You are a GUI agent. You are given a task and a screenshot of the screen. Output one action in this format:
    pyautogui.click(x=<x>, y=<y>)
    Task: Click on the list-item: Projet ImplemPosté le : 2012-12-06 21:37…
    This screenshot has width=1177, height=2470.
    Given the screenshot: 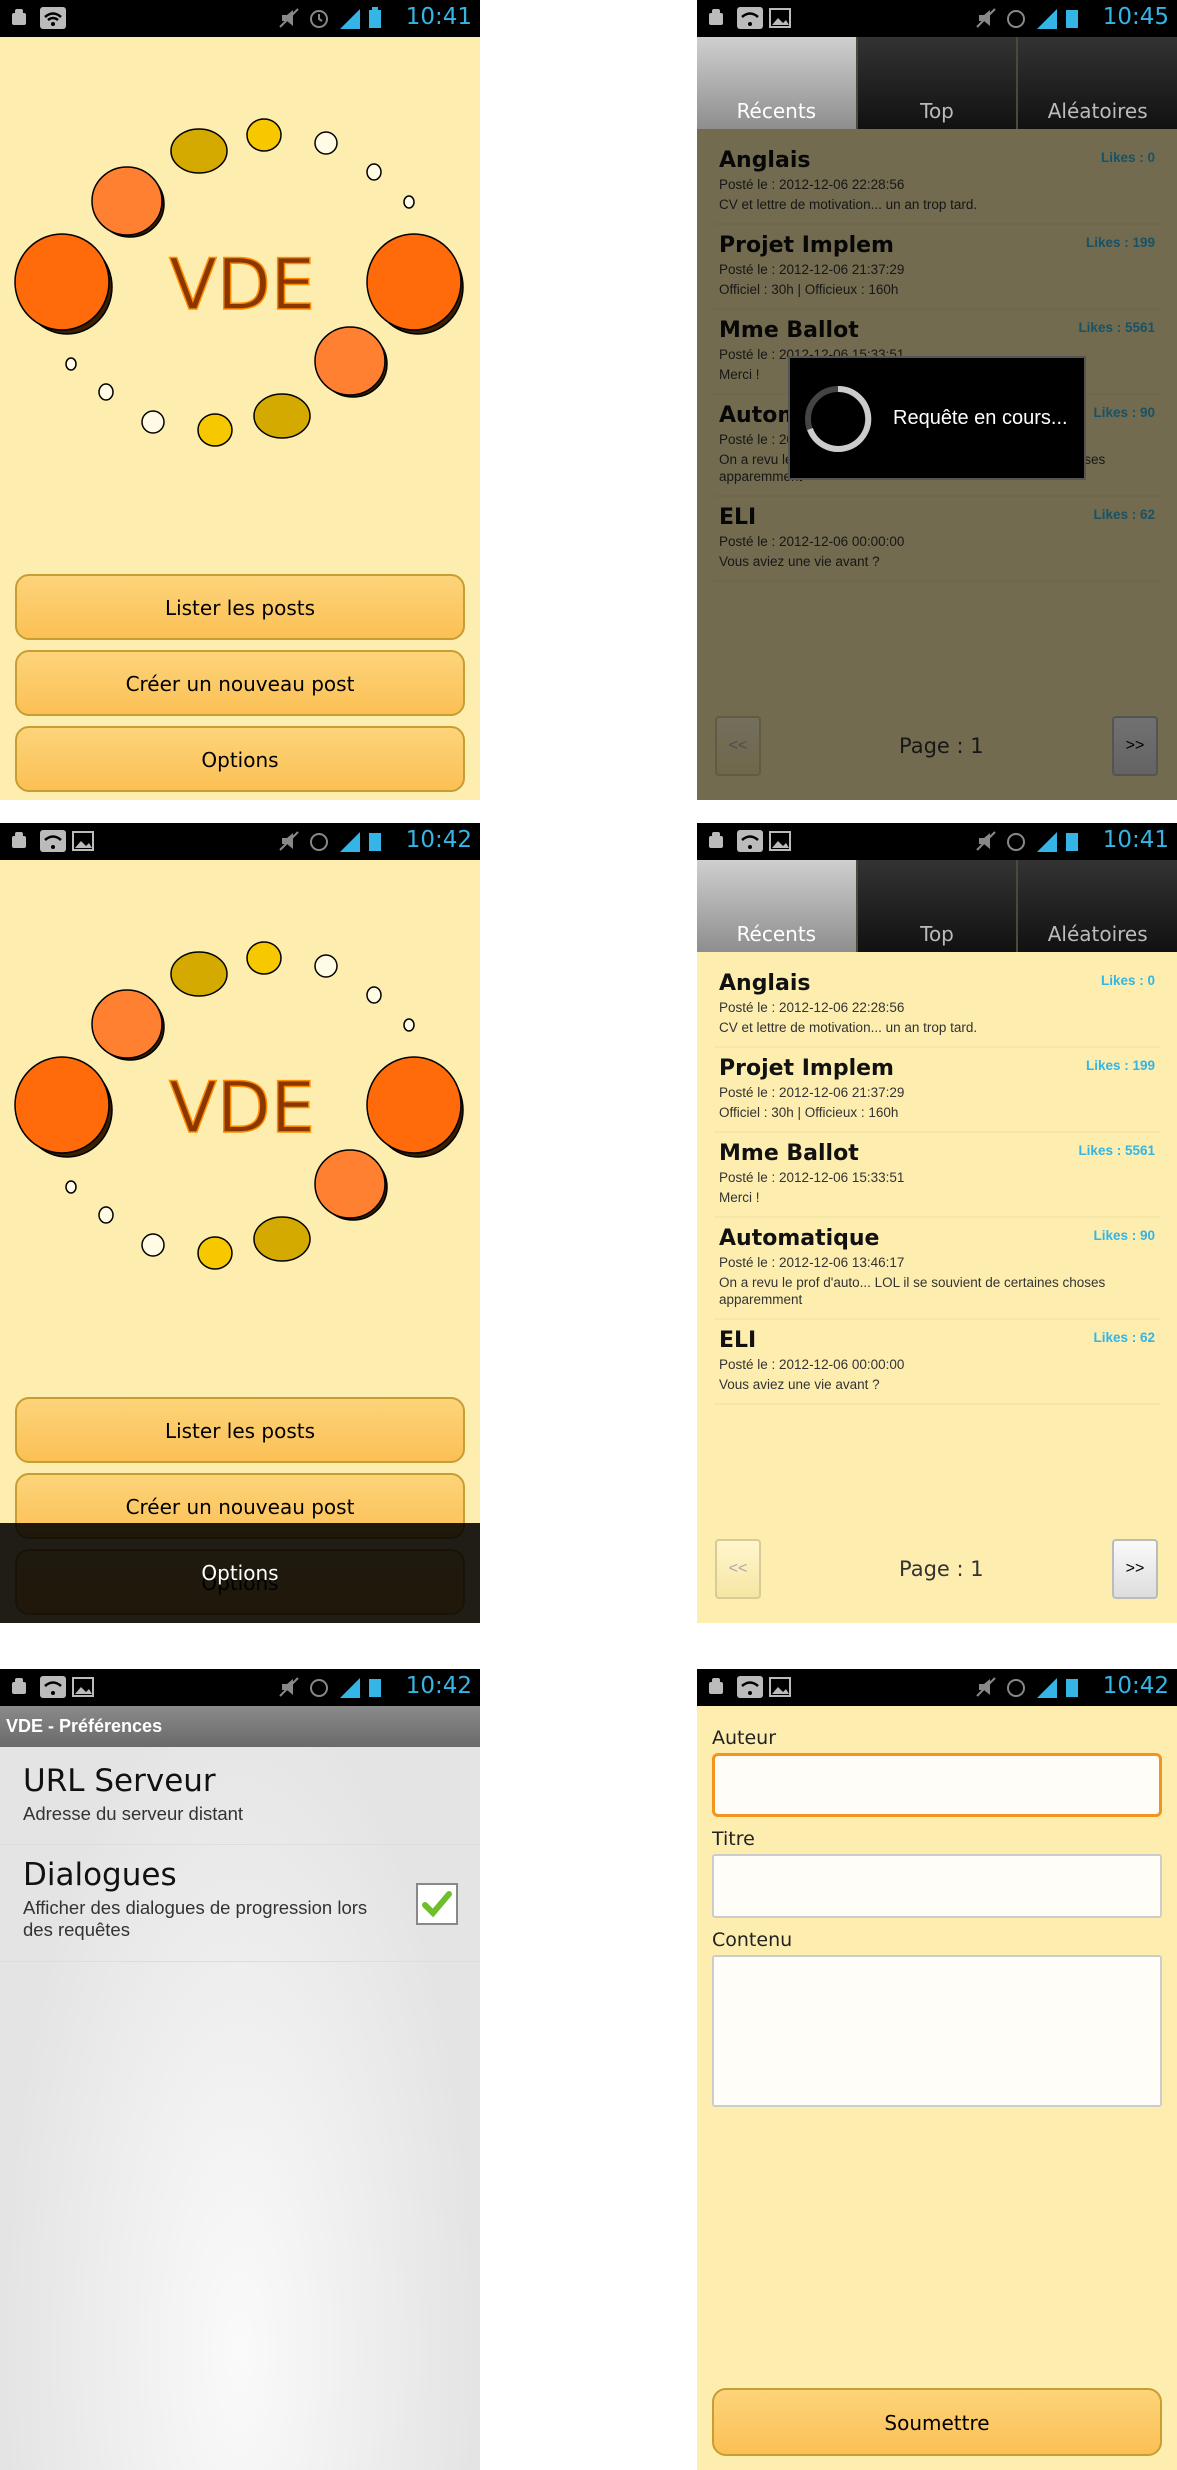 What is the action you would take?
    pyautogui.click(x=937, y=1090)
    